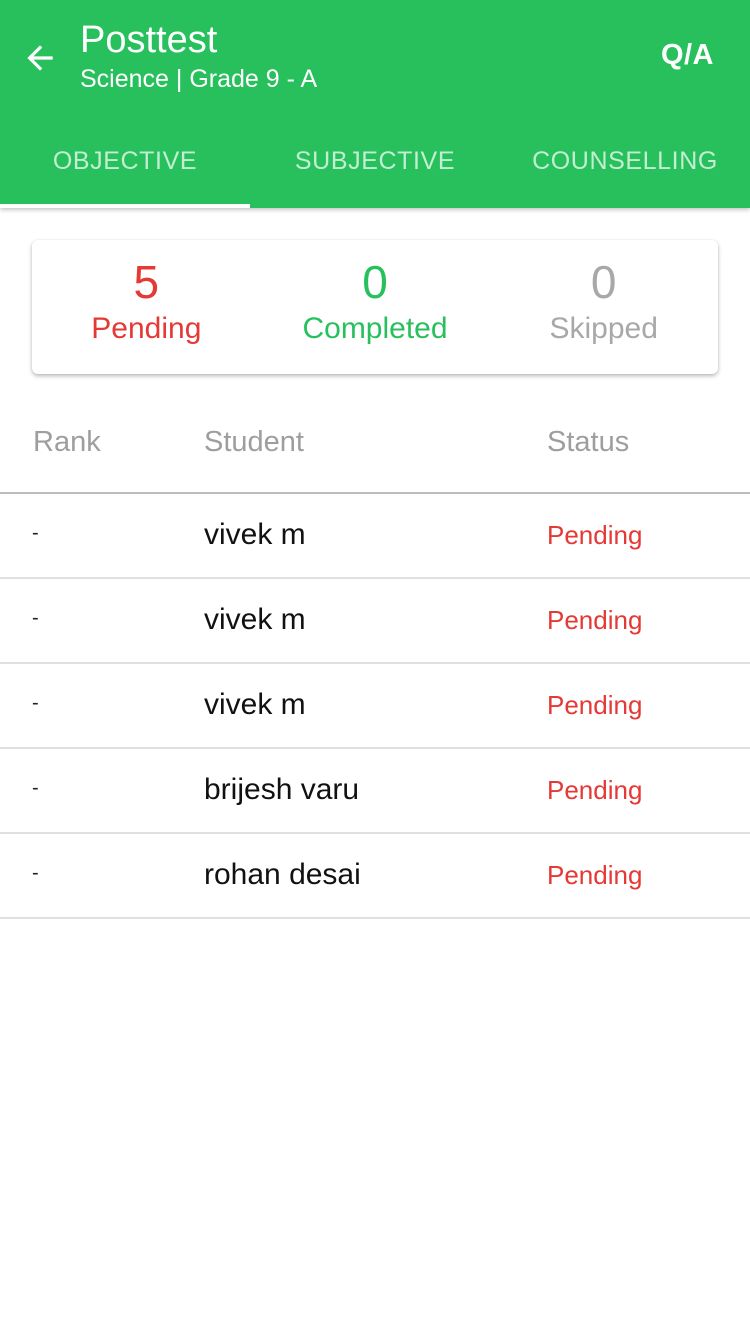 This screenshot has width=750, height=1334. Describe the element at coordinates (603, 282) in the screenshot. I see `skipped-count: 0` at that location.